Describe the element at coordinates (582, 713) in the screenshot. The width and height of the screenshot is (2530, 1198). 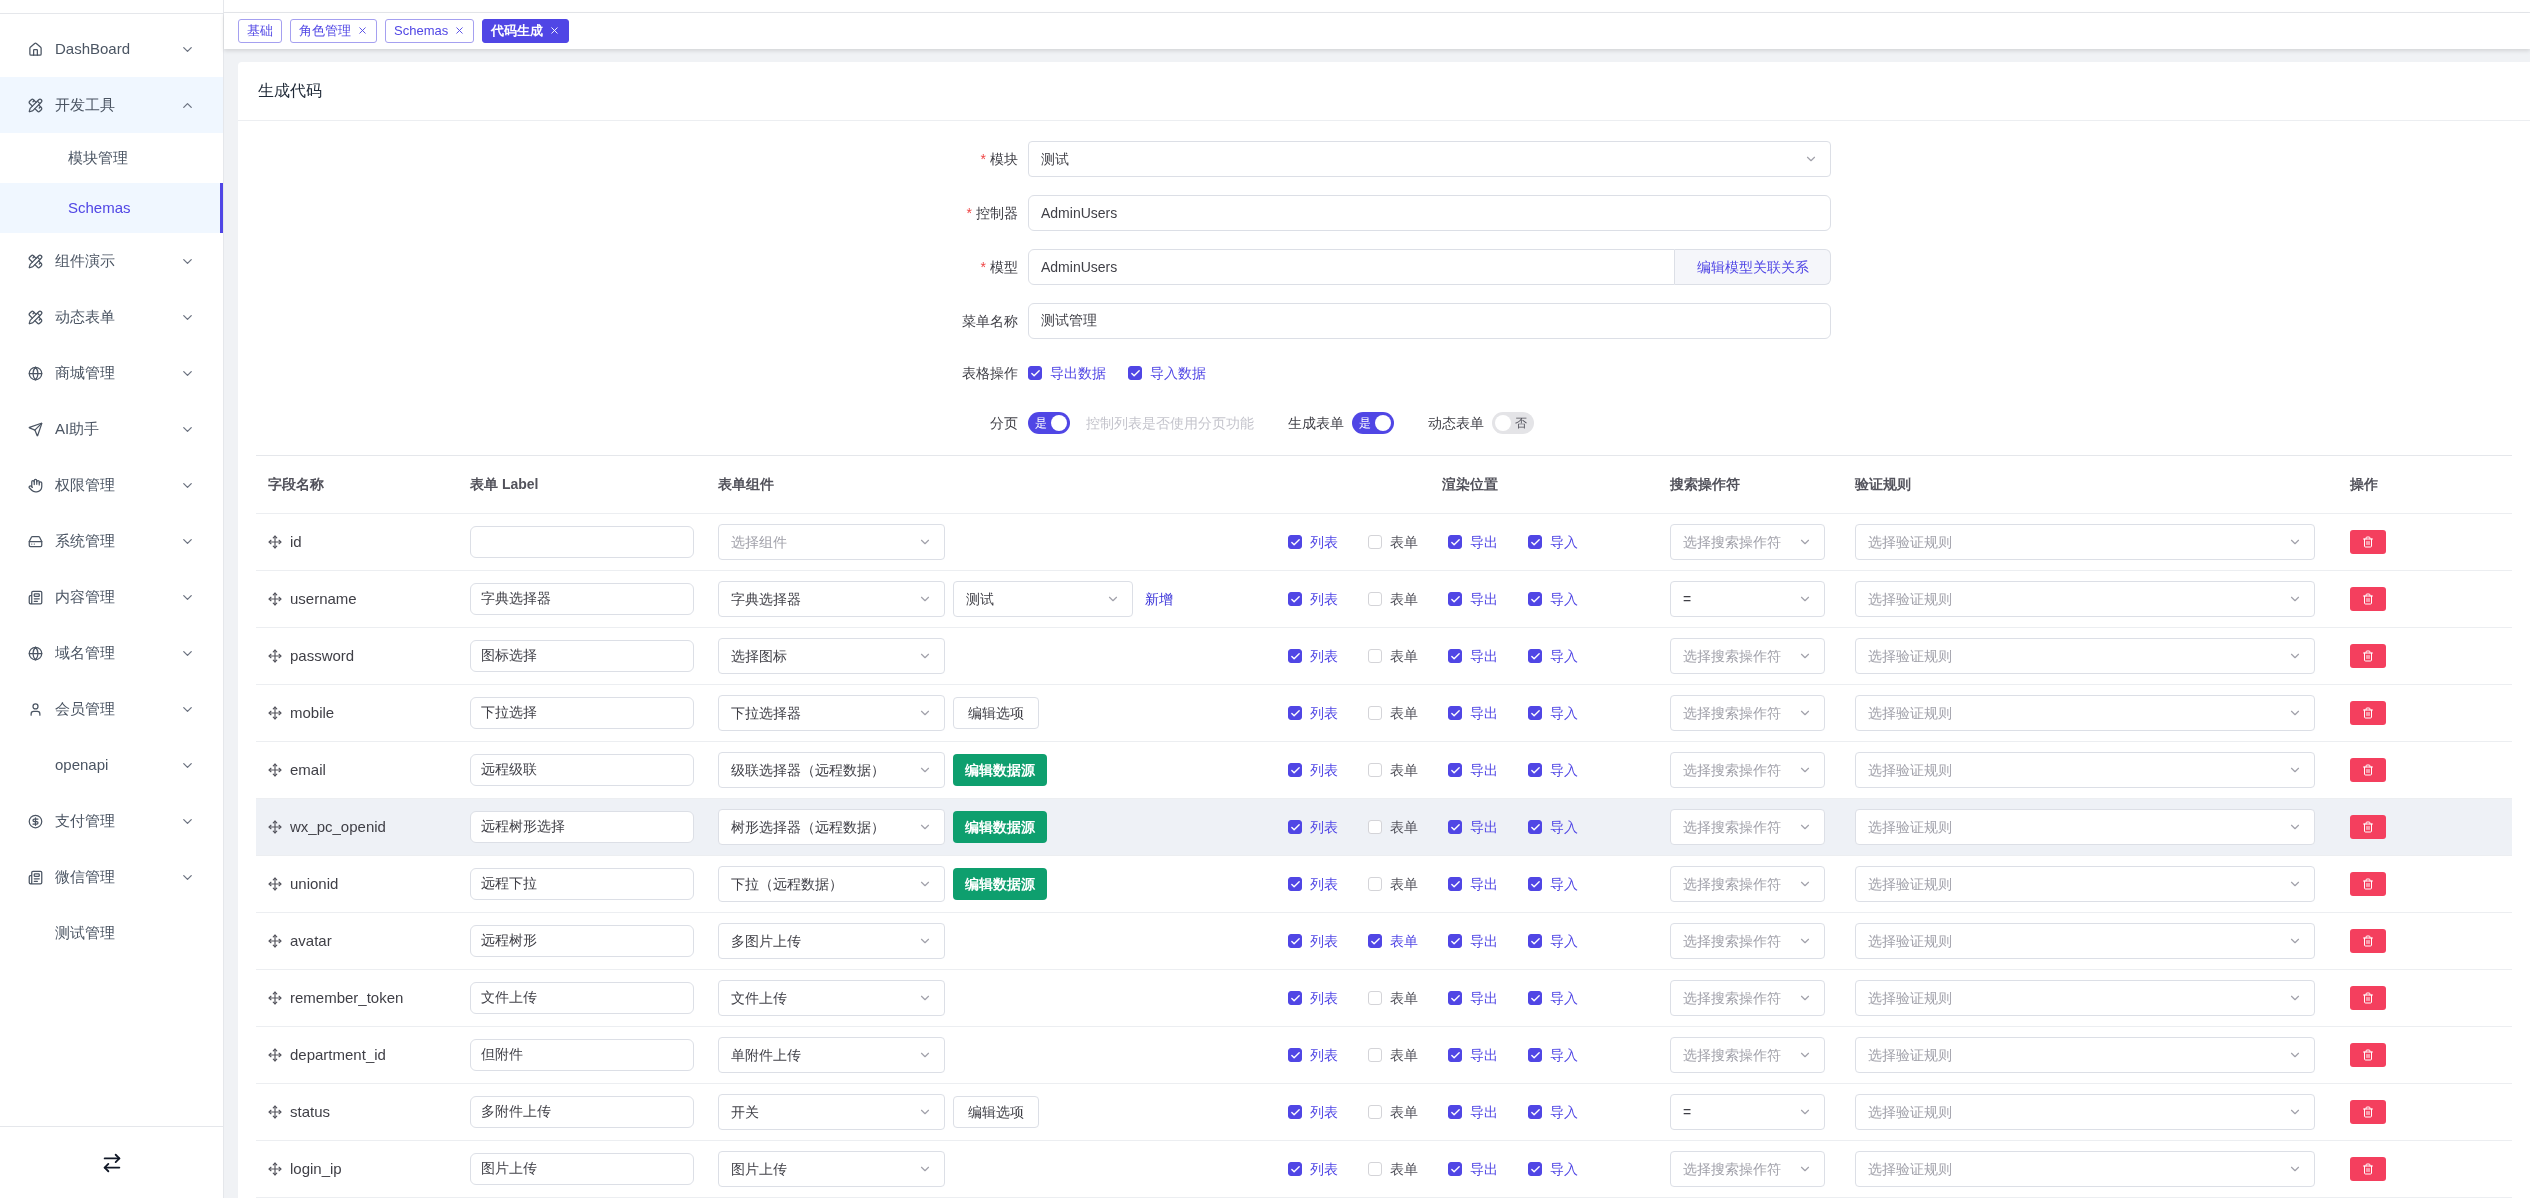
I see `label-input: 下拉选择` at that location.